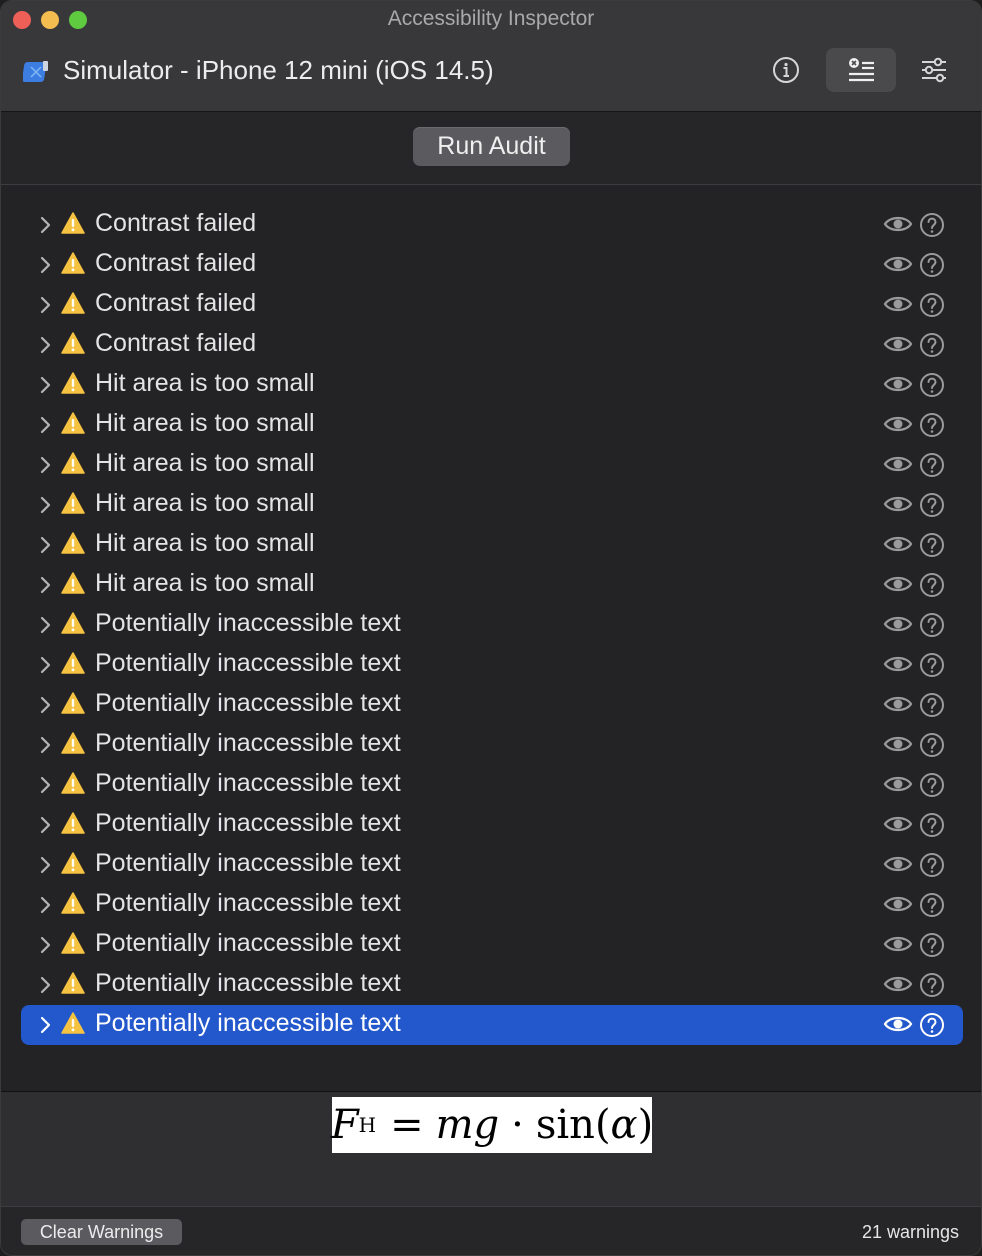  Describe the element at coordinates (278, 70) in the screenshot. I see `target-selector: Simulator - iPhone 12 mini (iOS 14.5)` at that location.